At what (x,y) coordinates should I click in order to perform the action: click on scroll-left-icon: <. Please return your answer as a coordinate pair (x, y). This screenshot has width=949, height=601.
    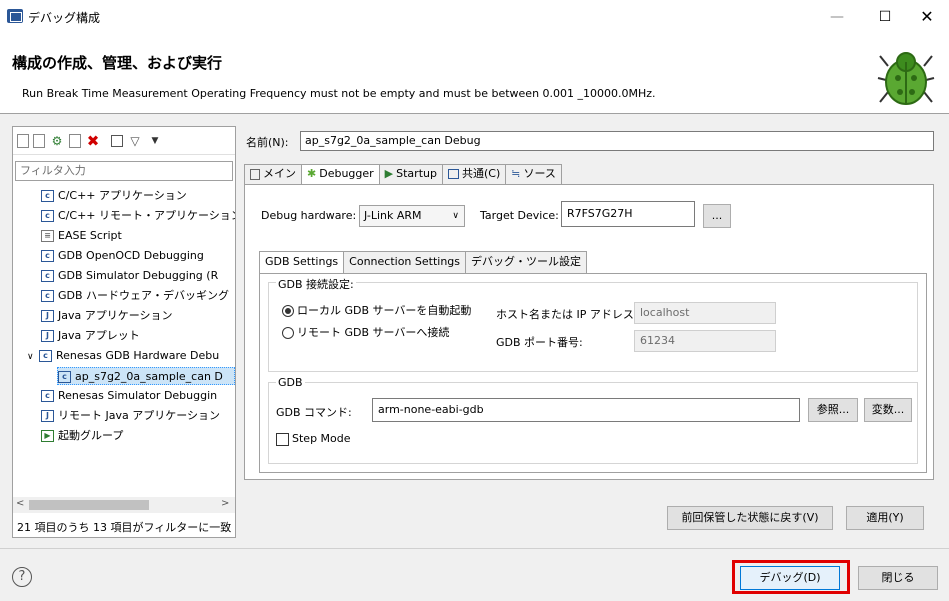
    Looking at the image, I should click on (20, 503).